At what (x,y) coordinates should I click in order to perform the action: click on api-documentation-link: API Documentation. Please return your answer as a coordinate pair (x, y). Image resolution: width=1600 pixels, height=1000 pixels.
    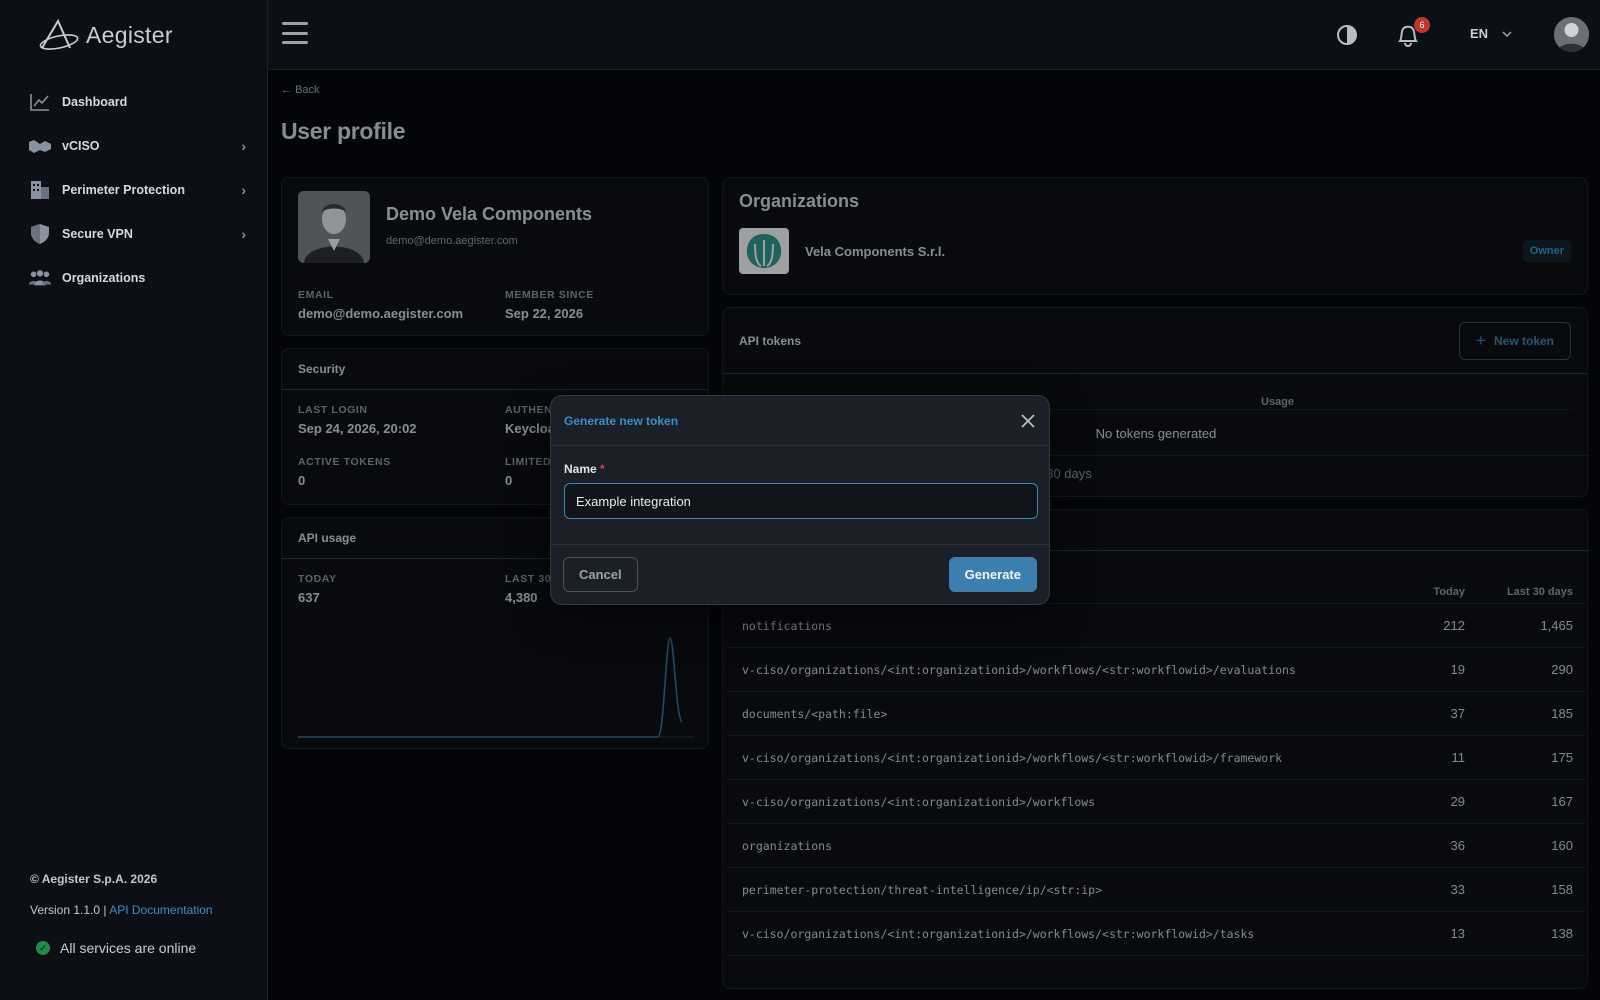
    Looking at the image, I should click on (160, 910).